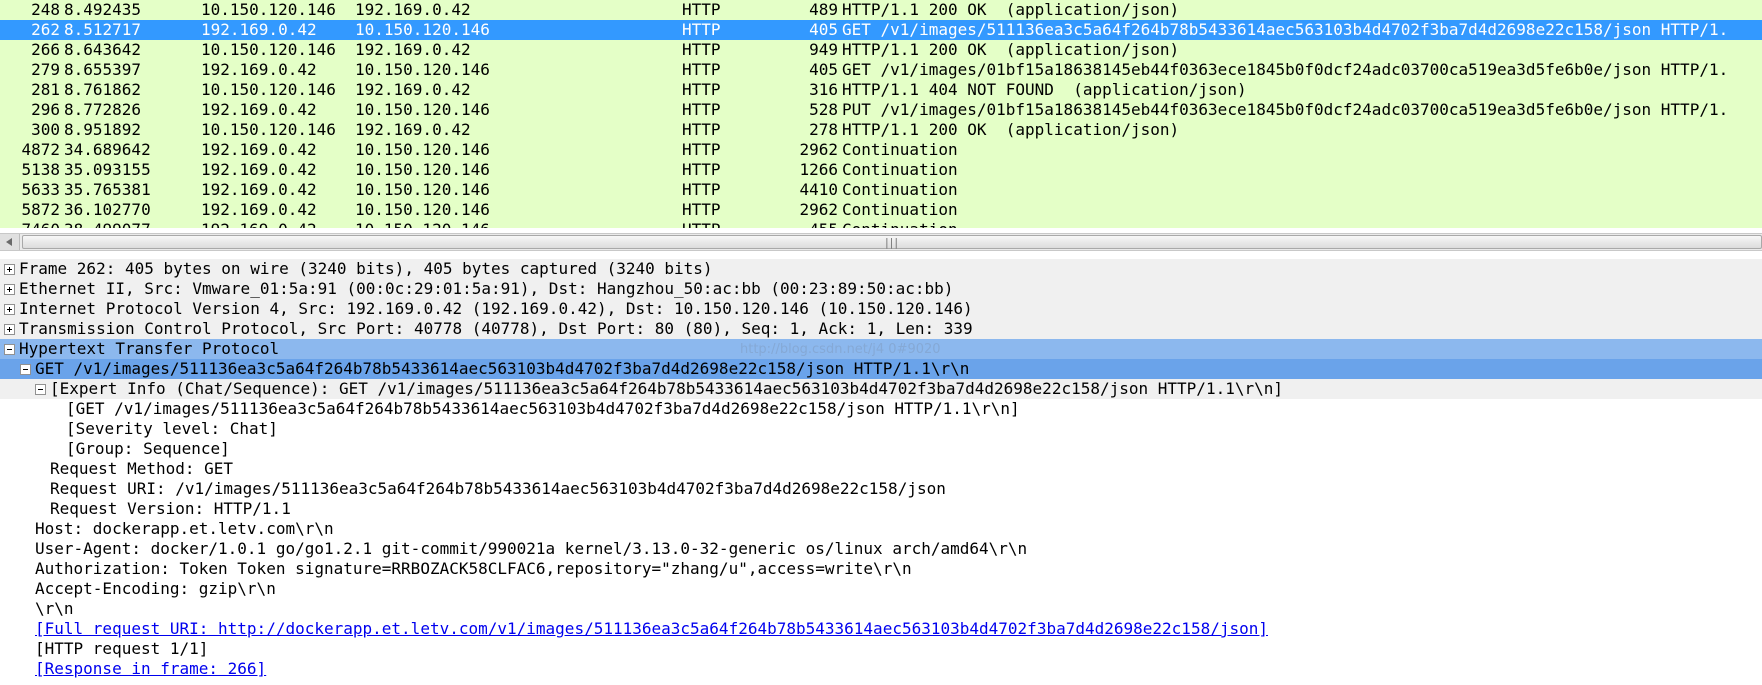 The width and height of the screenshot is (1762, 685). What do you see at coordinates (881, 669) in the screenshot?
I see `detail-tree-row: [Response in frame: 266]` at bounding box center [881, 669].